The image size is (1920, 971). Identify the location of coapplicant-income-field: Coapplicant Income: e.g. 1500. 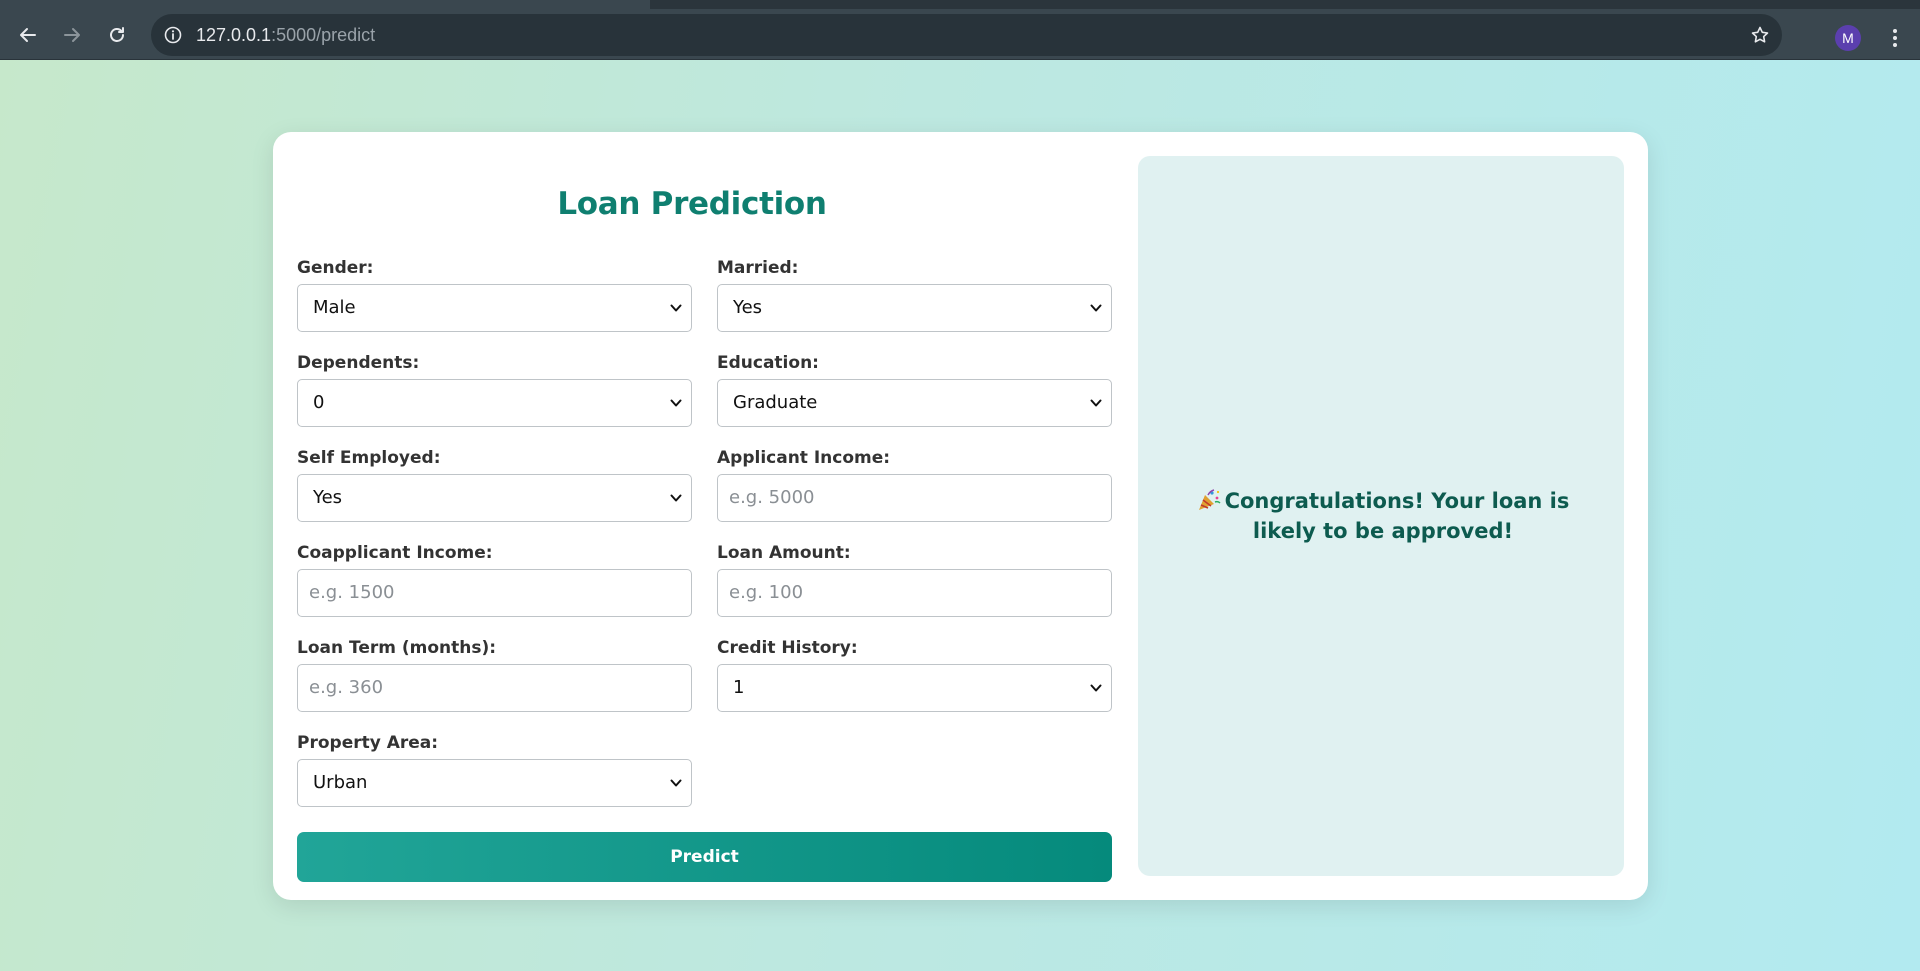
(494, 579).